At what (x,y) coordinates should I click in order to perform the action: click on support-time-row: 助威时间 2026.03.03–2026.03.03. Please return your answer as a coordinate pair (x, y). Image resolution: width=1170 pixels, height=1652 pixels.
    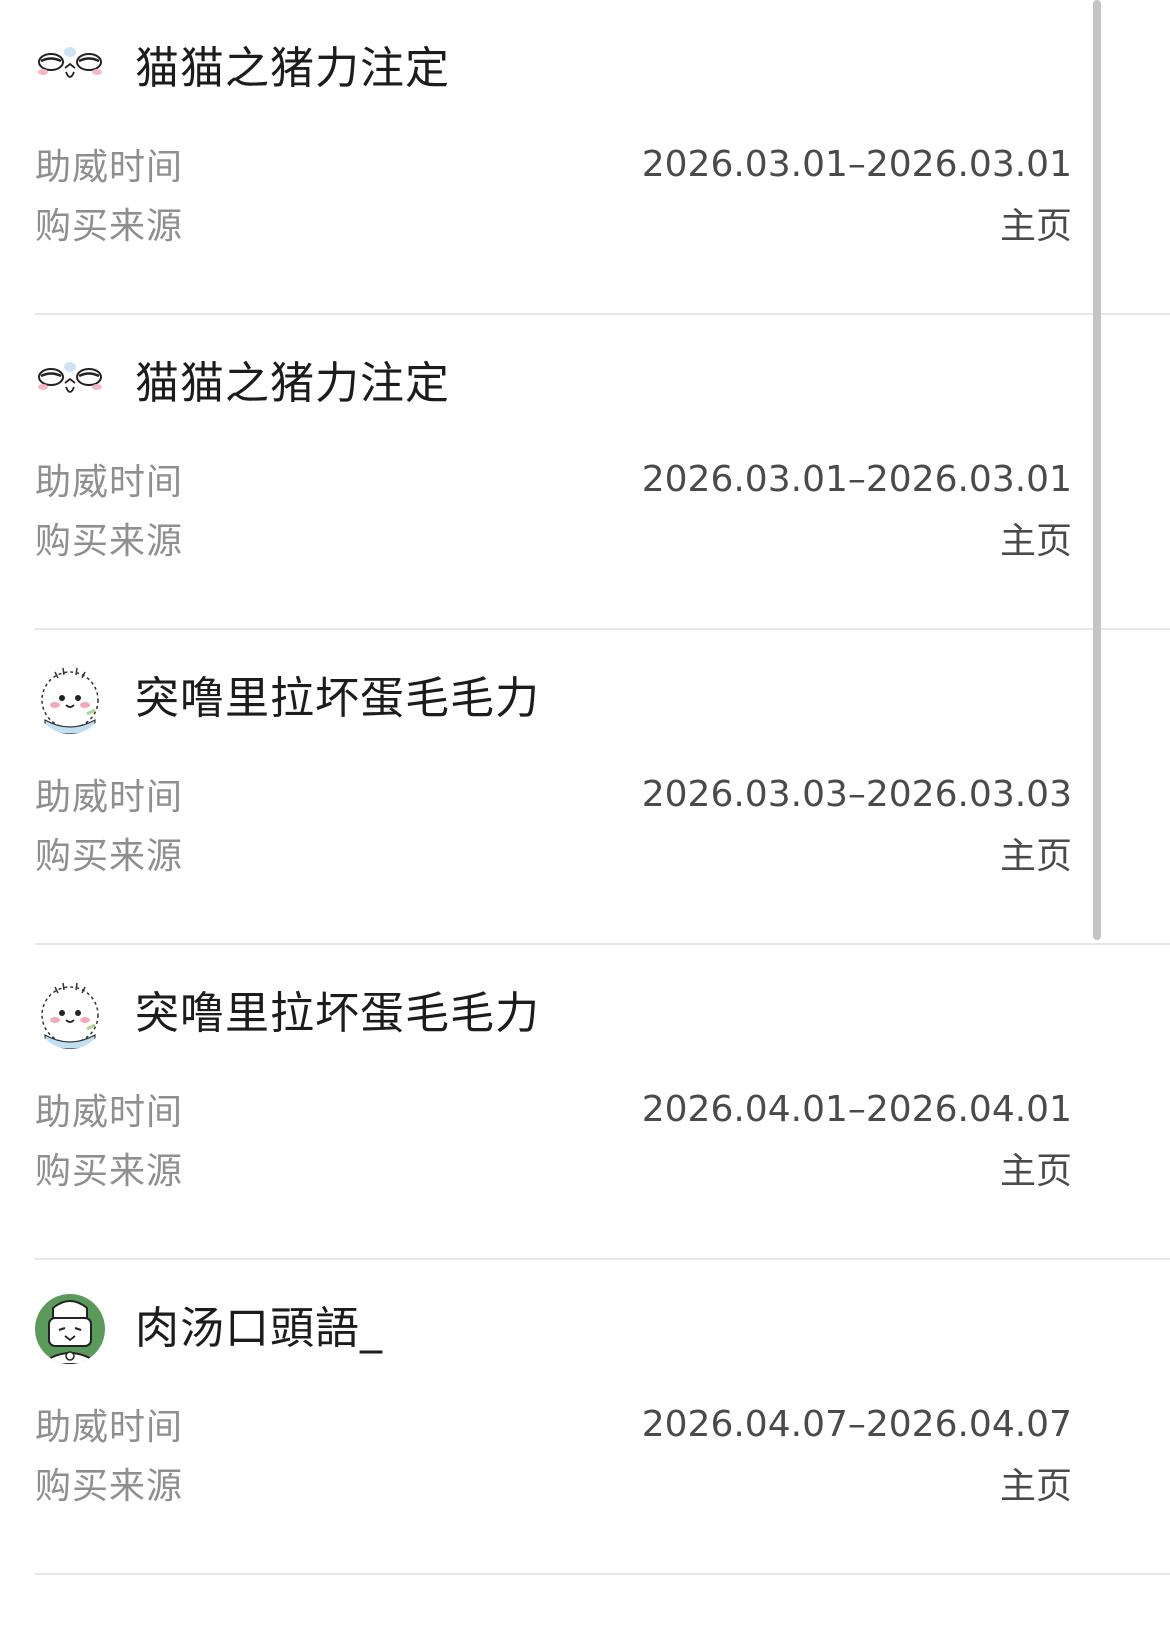
    Looking at the image, I should click on (553, 794).